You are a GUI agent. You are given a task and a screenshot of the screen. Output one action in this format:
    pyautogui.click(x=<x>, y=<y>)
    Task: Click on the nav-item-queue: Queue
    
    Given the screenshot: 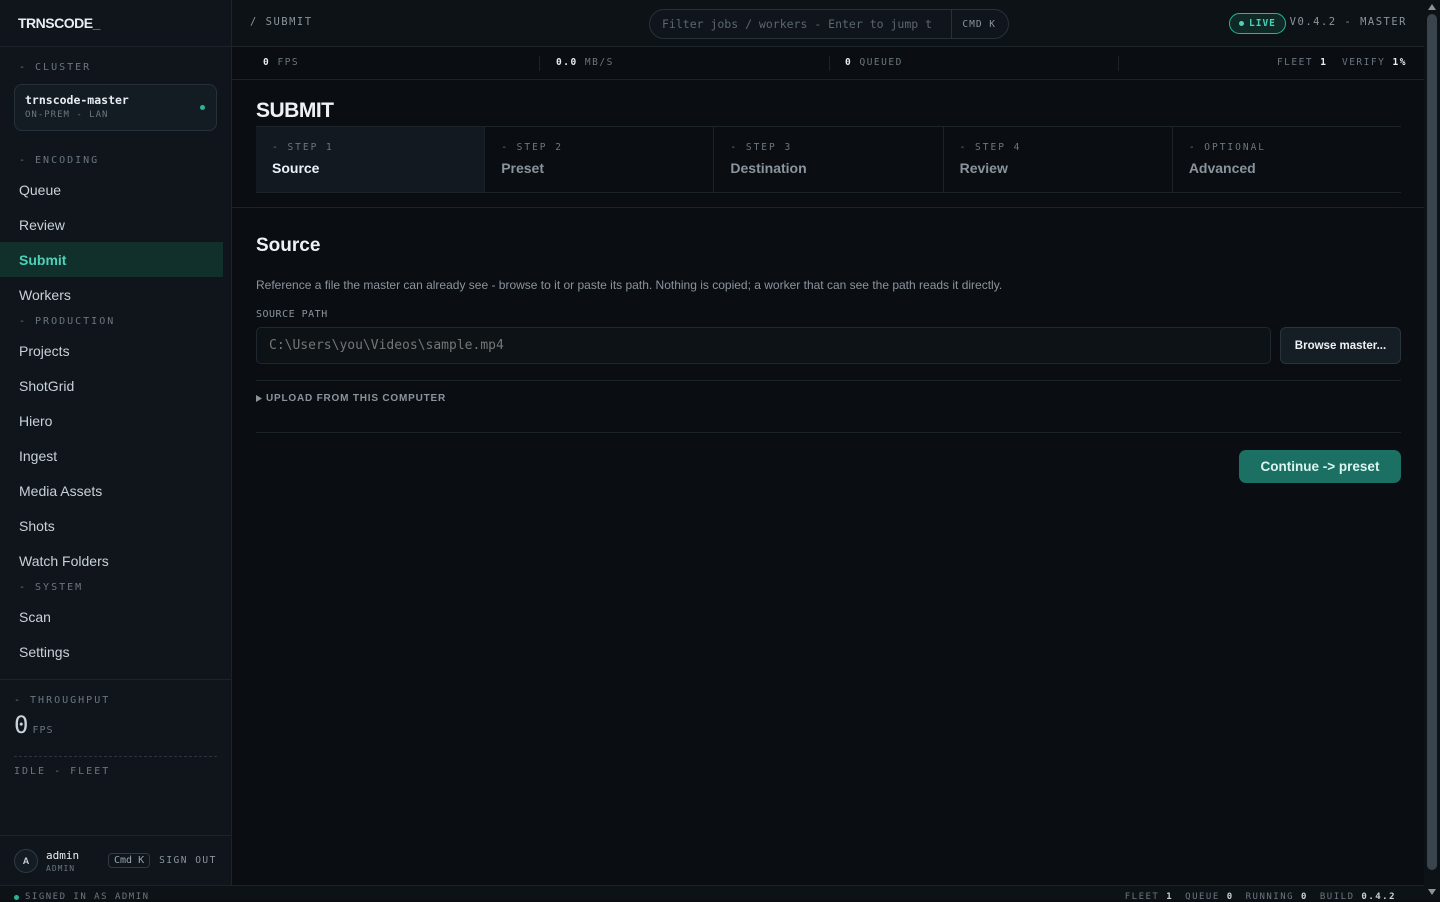 What is the action you would take?
    pyautogui.click(x=115, y=189)
    